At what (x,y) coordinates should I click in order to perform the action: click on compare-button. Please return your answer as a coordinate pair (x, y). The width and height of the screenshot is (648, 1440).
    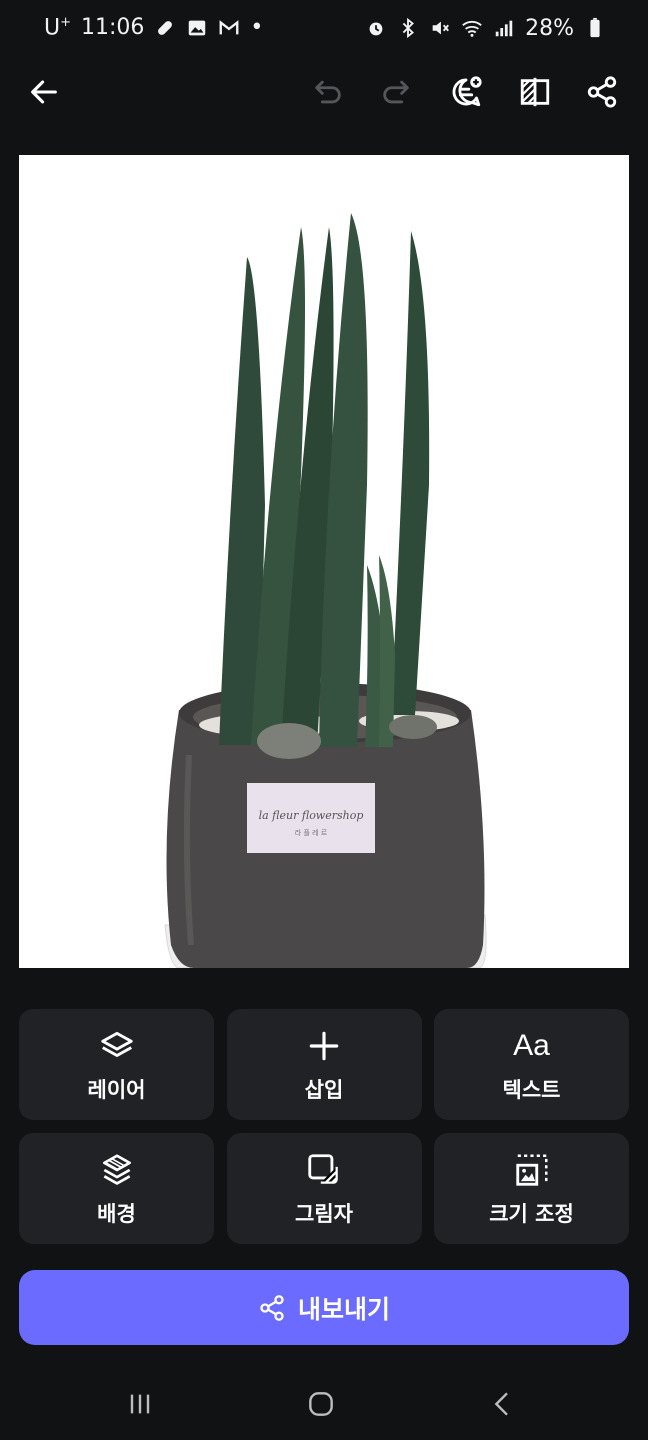
    Looking at the image, I should click on (535, 92).